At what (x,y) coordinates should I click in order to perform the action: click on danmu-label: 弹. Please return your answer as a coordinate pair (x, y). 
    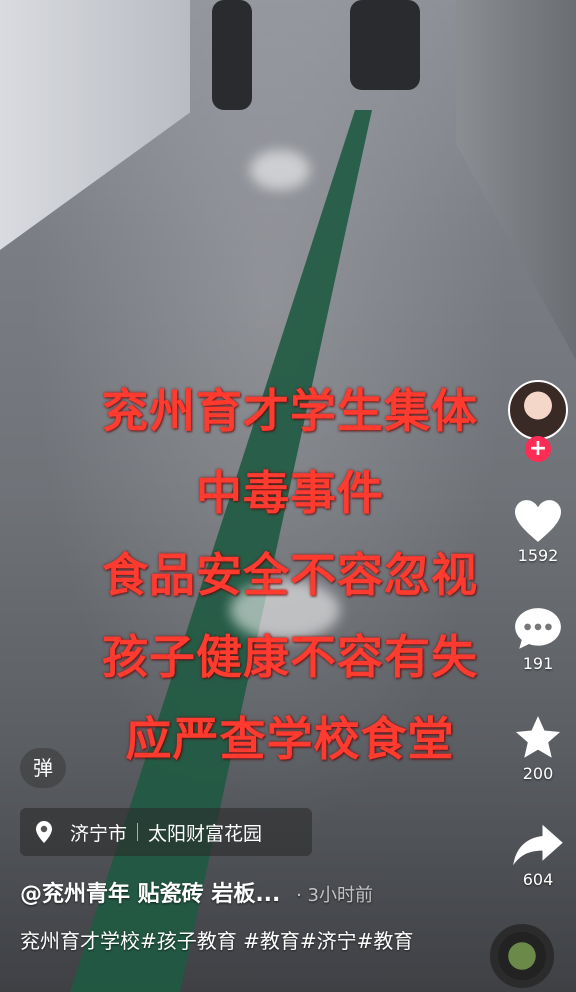
    Looking at the image, I should click on (43, 768).